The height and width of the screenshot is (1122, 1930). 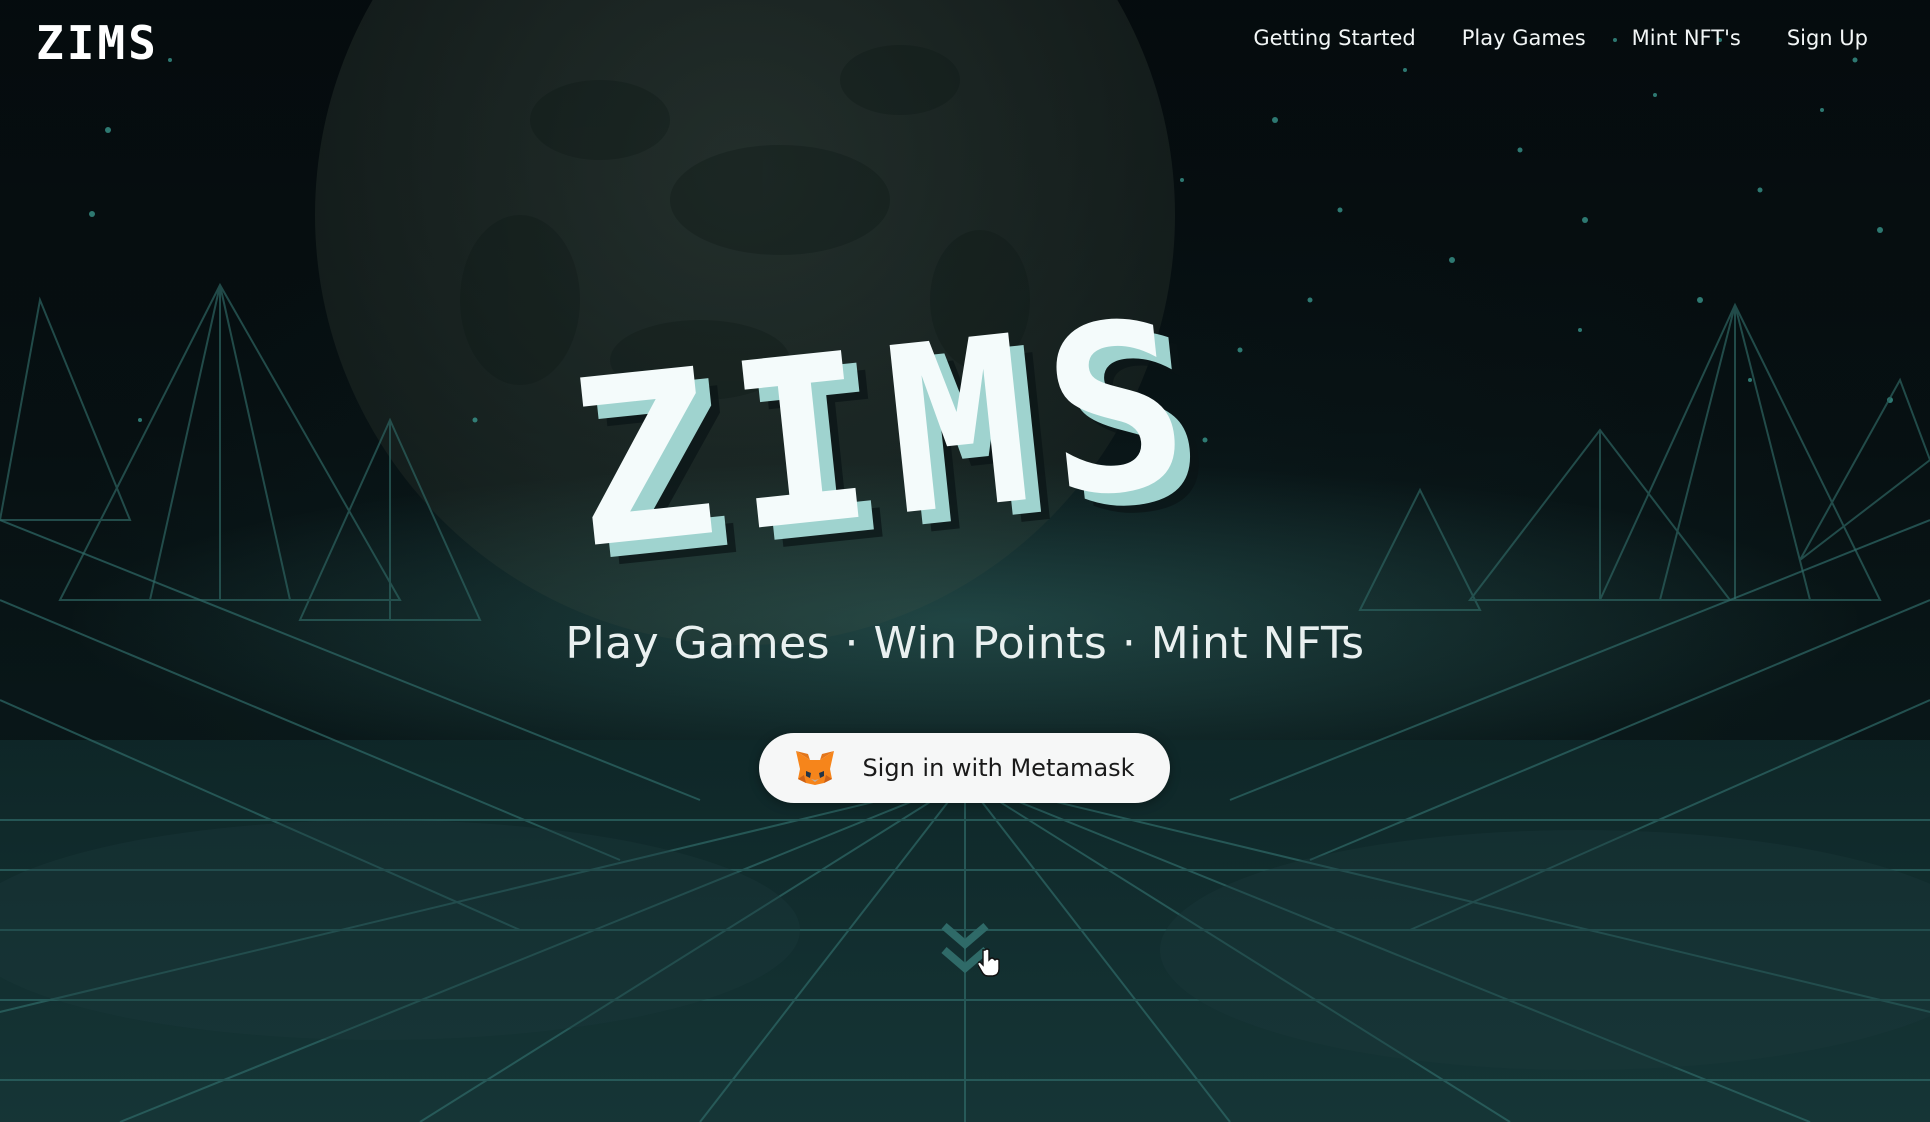 I want to click on metamask-fox-icon, so click(x=815, y=768).